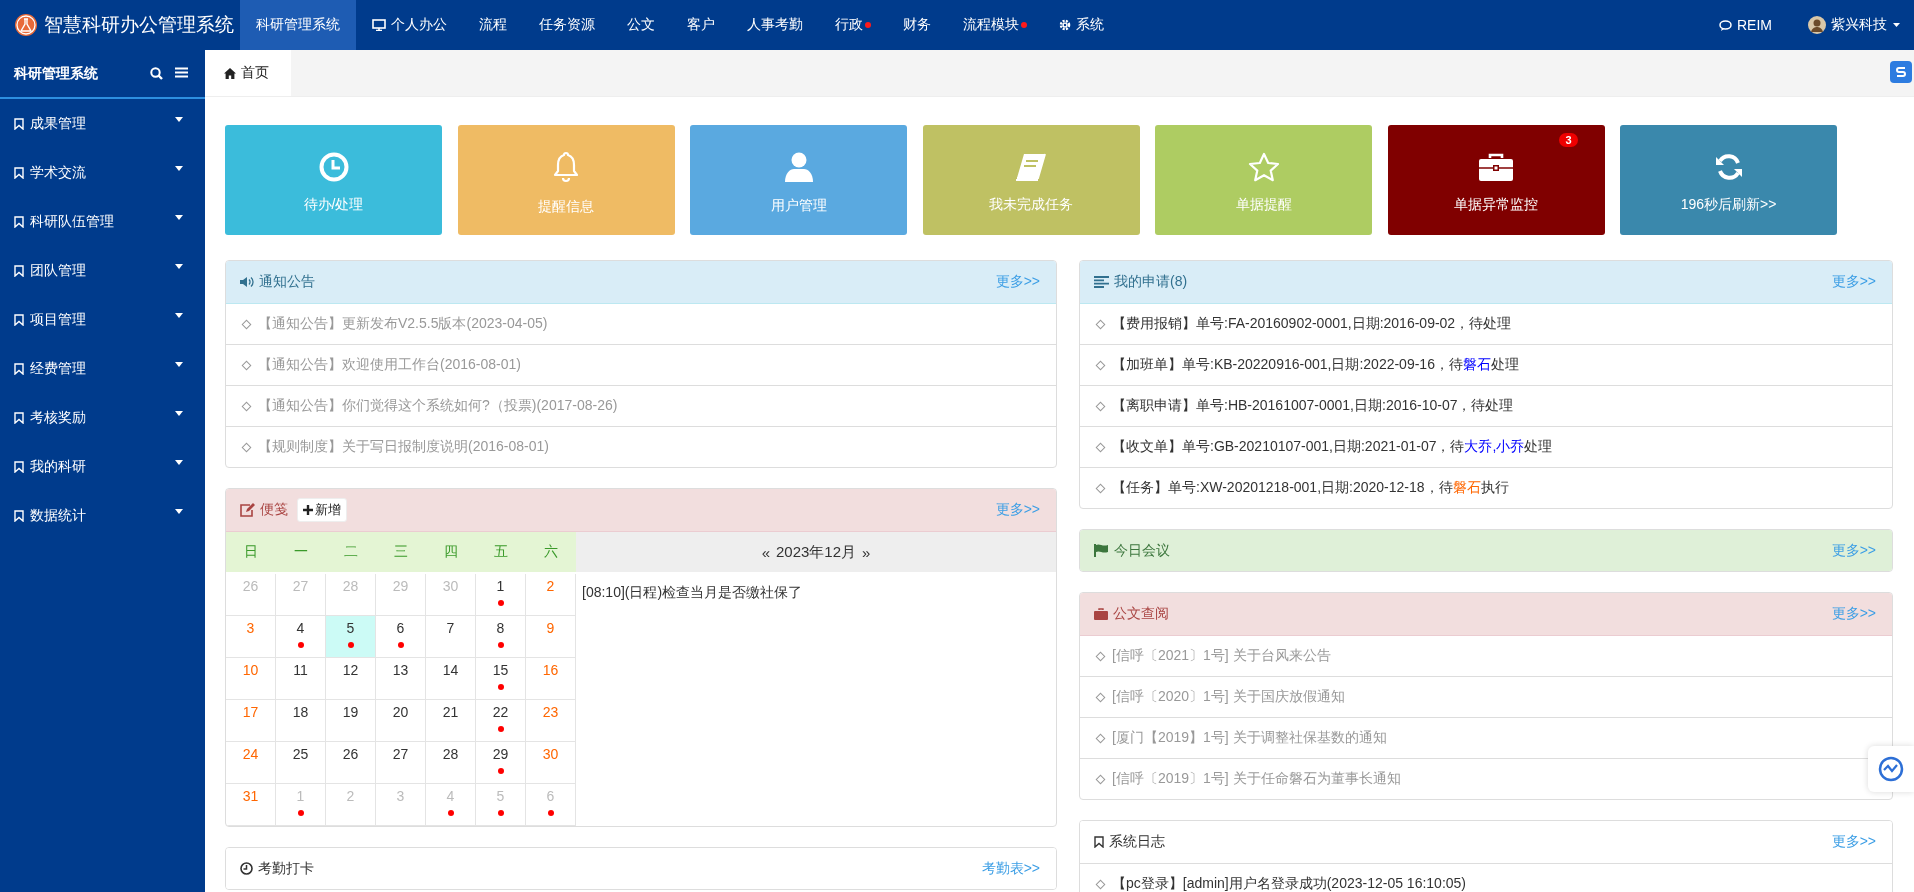 The width and height of the screenshot is (1914, 892). I want to click on sidebar-item: 我的科研, so click(102, 466).